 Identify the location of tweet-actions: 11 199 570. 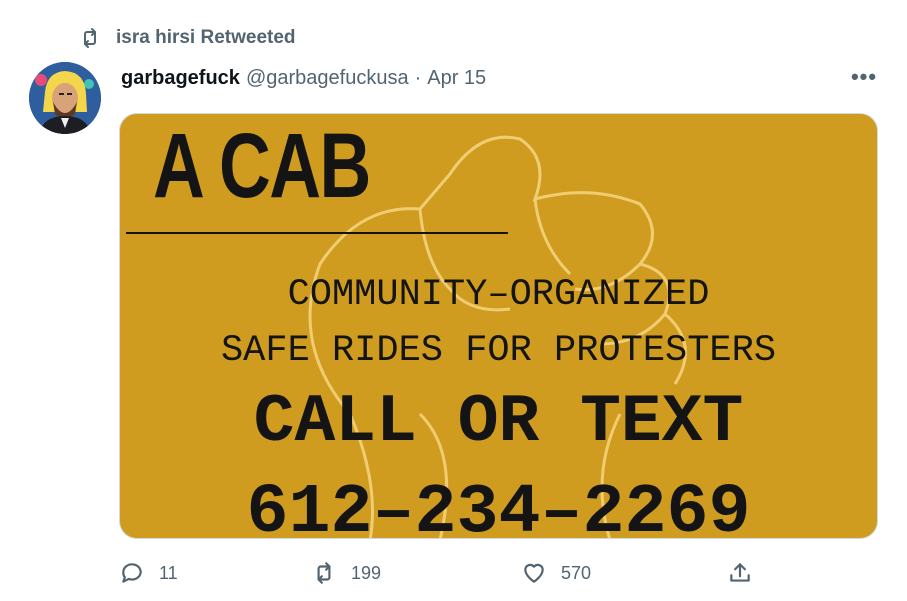
(439, 573).